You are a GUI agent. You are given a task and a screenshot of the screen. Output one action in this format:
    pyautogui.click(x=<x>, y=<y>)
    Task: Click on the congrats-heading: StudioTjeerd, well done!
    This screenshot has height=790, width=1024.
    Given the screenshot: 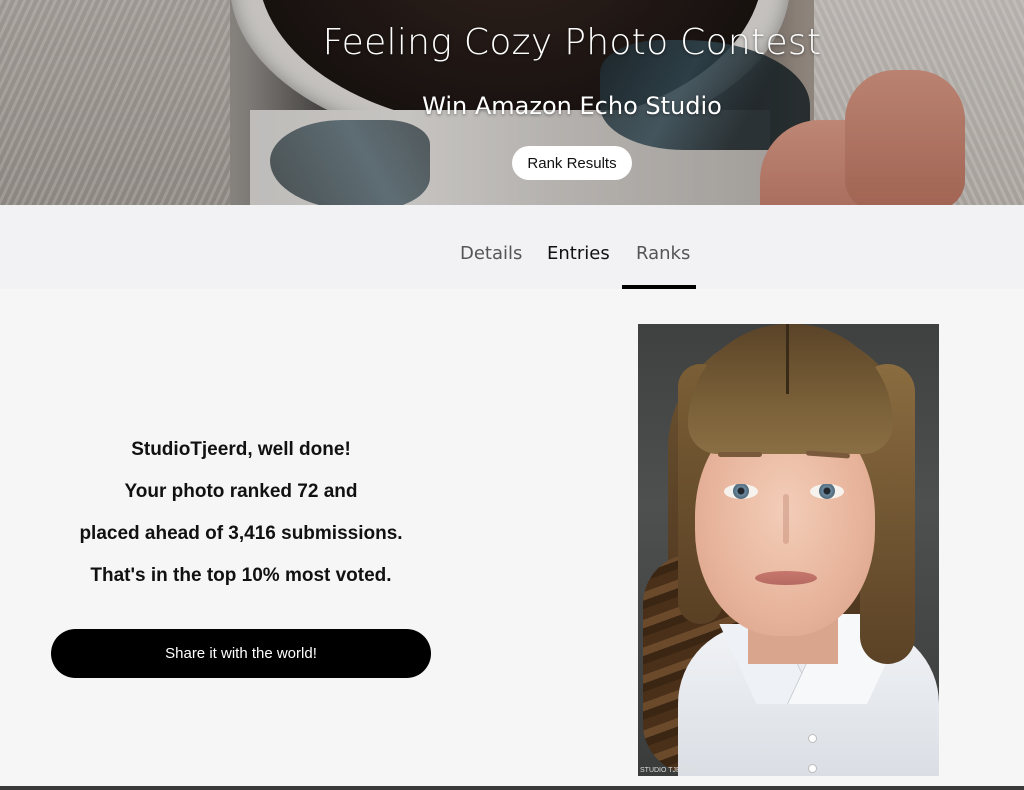 What is the action you would take?
    pyautogui.click(x=241, y=449)
    